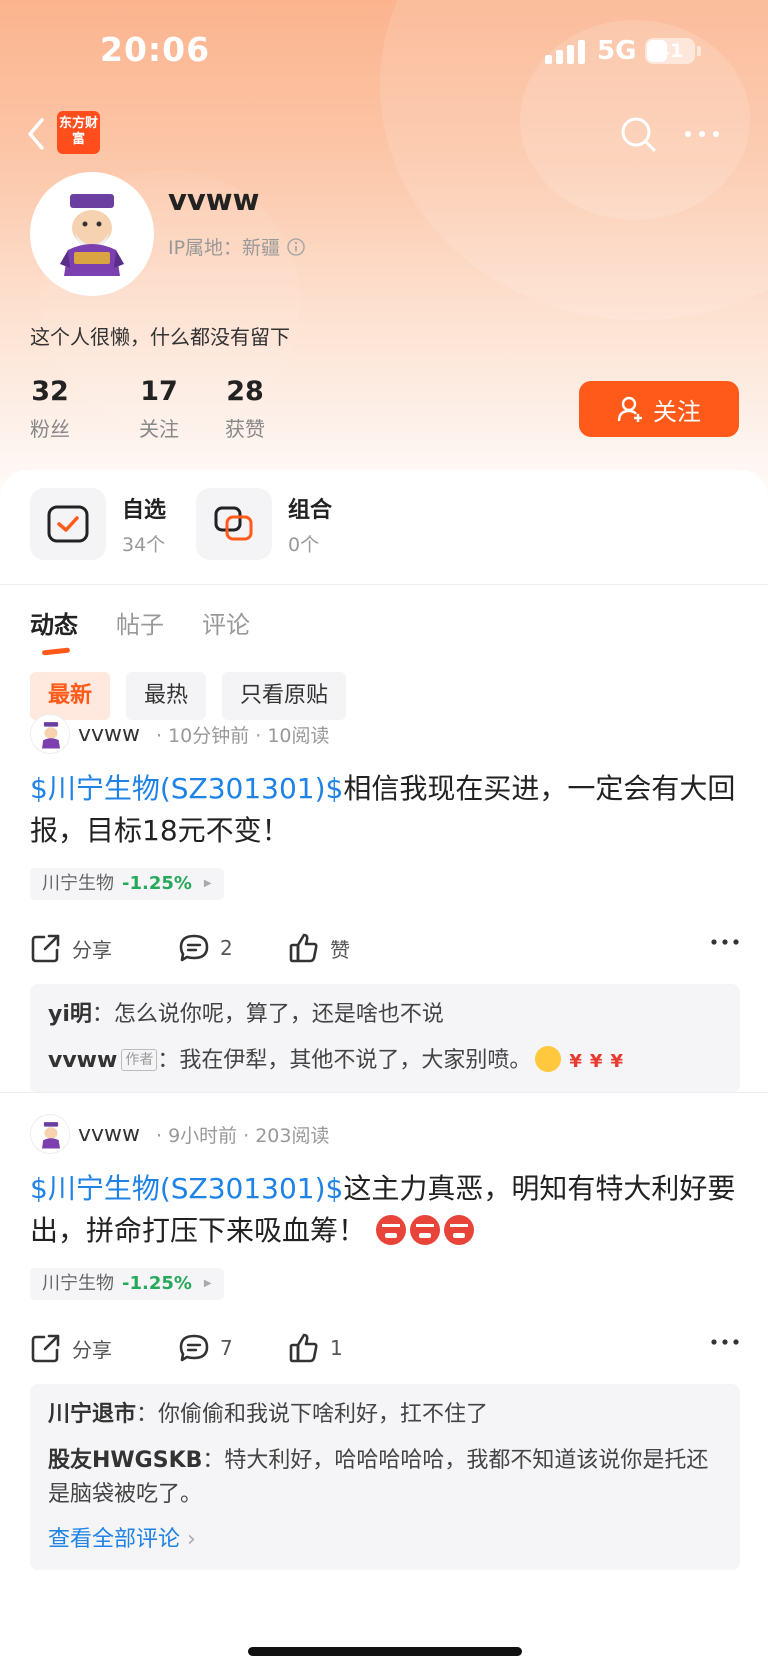 The image size is (768, 1665). I want to click on commenter-name: 川宁退市, so click(92, 1414).